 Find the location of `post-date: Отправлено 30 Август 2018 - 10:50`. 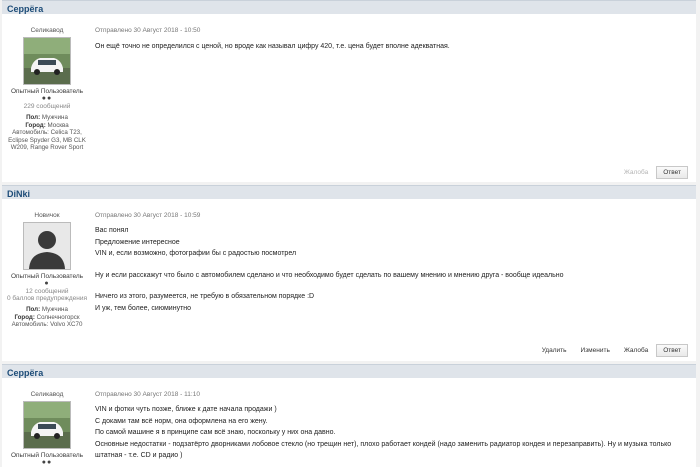

post-date: Отправлено 30 Август 2018 - 10:50 is located at coordinates (148, 30).